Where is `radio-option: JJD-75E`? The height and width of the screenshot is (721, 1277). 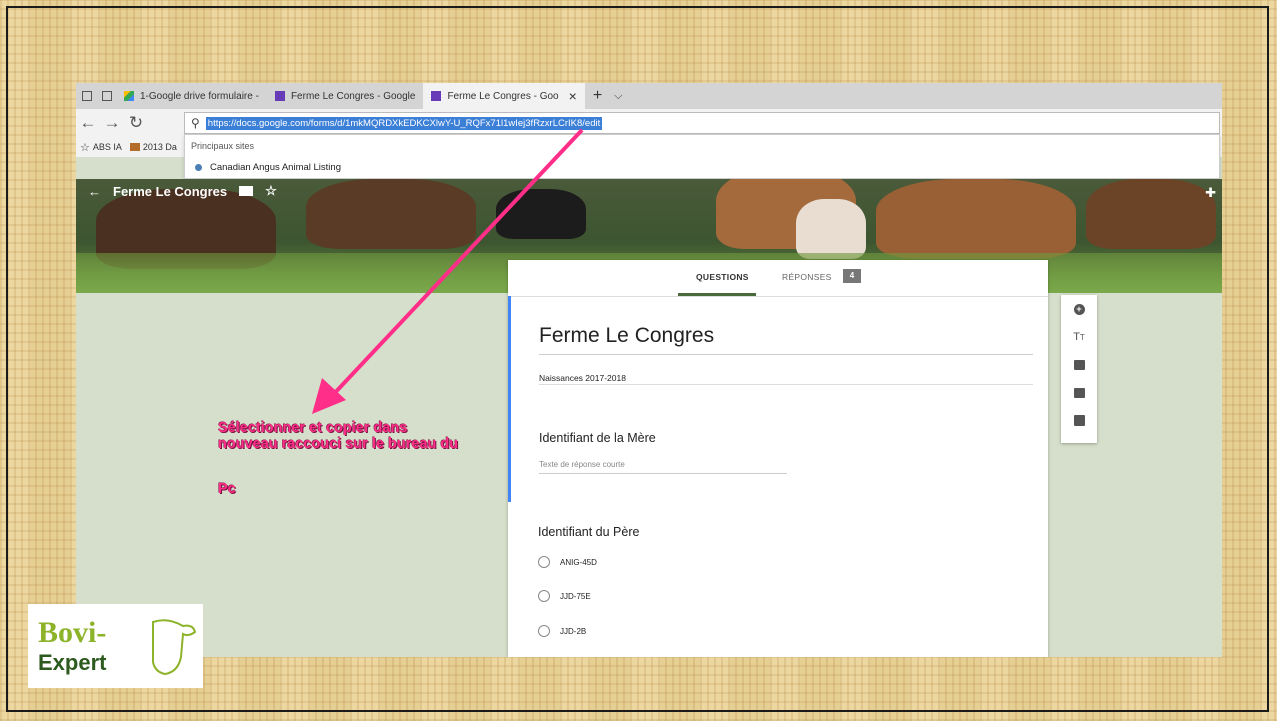 radio-option: JJD-75E is located at coordinates (564, 596).